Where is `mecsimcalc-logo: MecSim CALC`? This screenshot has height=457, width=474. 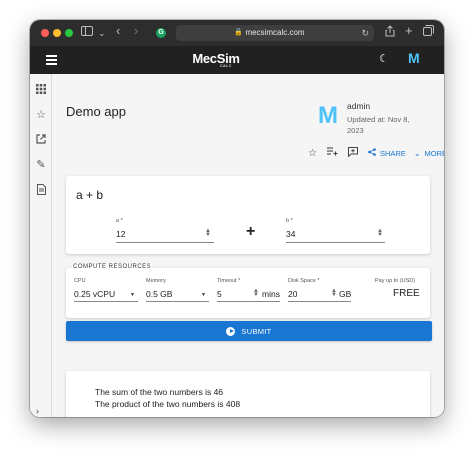 mecsimcalc-logo: MecSim CALC is located at coordinates (216, 60).